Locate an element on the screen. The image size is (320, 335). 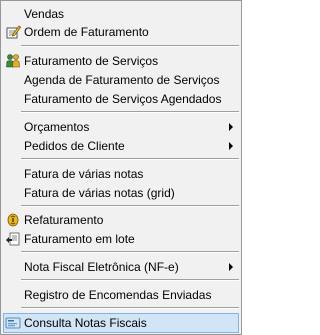
menu-item-fatura-varias-notas-grid: Fatura de várias notas (grid) is located at coordinates (121, 193).